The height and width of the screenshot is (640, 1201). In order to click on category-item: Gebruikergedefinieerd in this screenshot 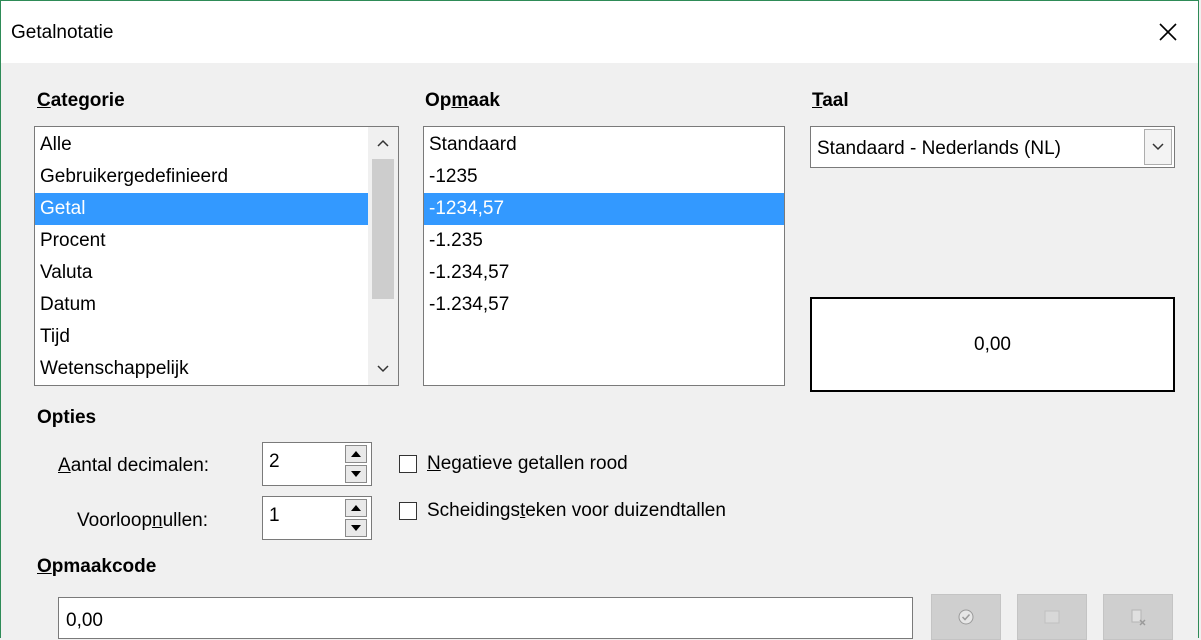, I will do `click(201, 177)`.